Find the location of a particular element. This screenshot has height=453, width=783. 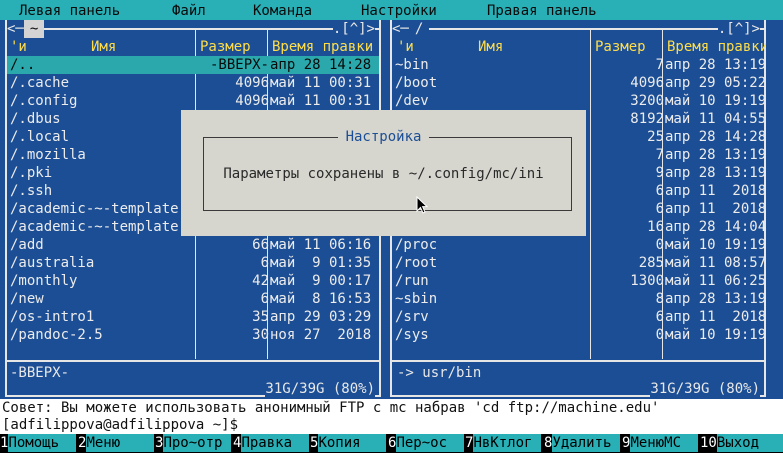

file-row: /proc 0 май 10 19:19 is located at coordinates (579, 245).